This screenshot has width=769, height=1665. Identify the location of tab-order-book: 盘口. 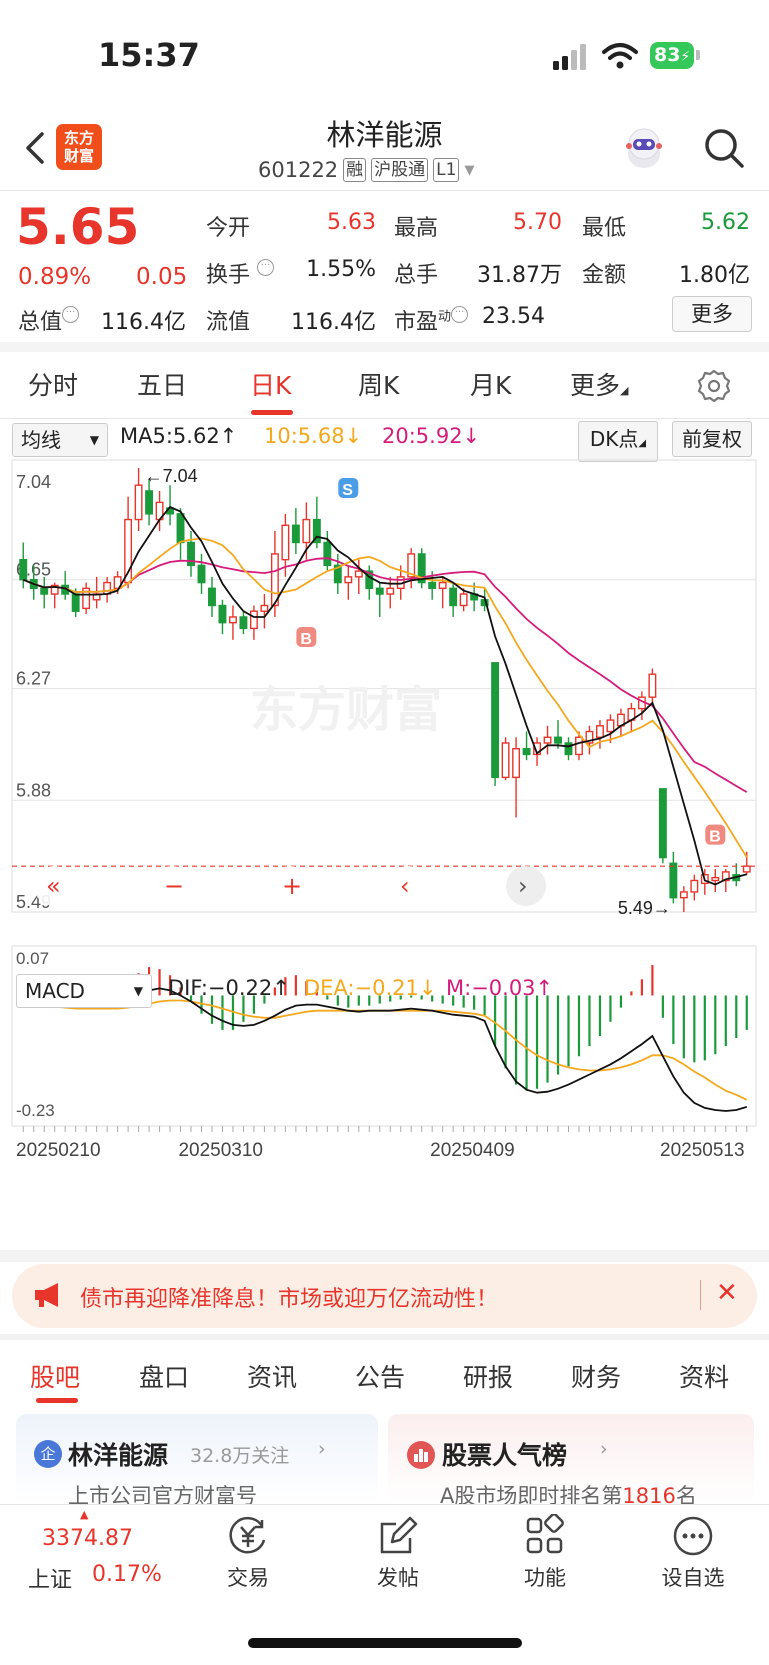
(164, 1376).